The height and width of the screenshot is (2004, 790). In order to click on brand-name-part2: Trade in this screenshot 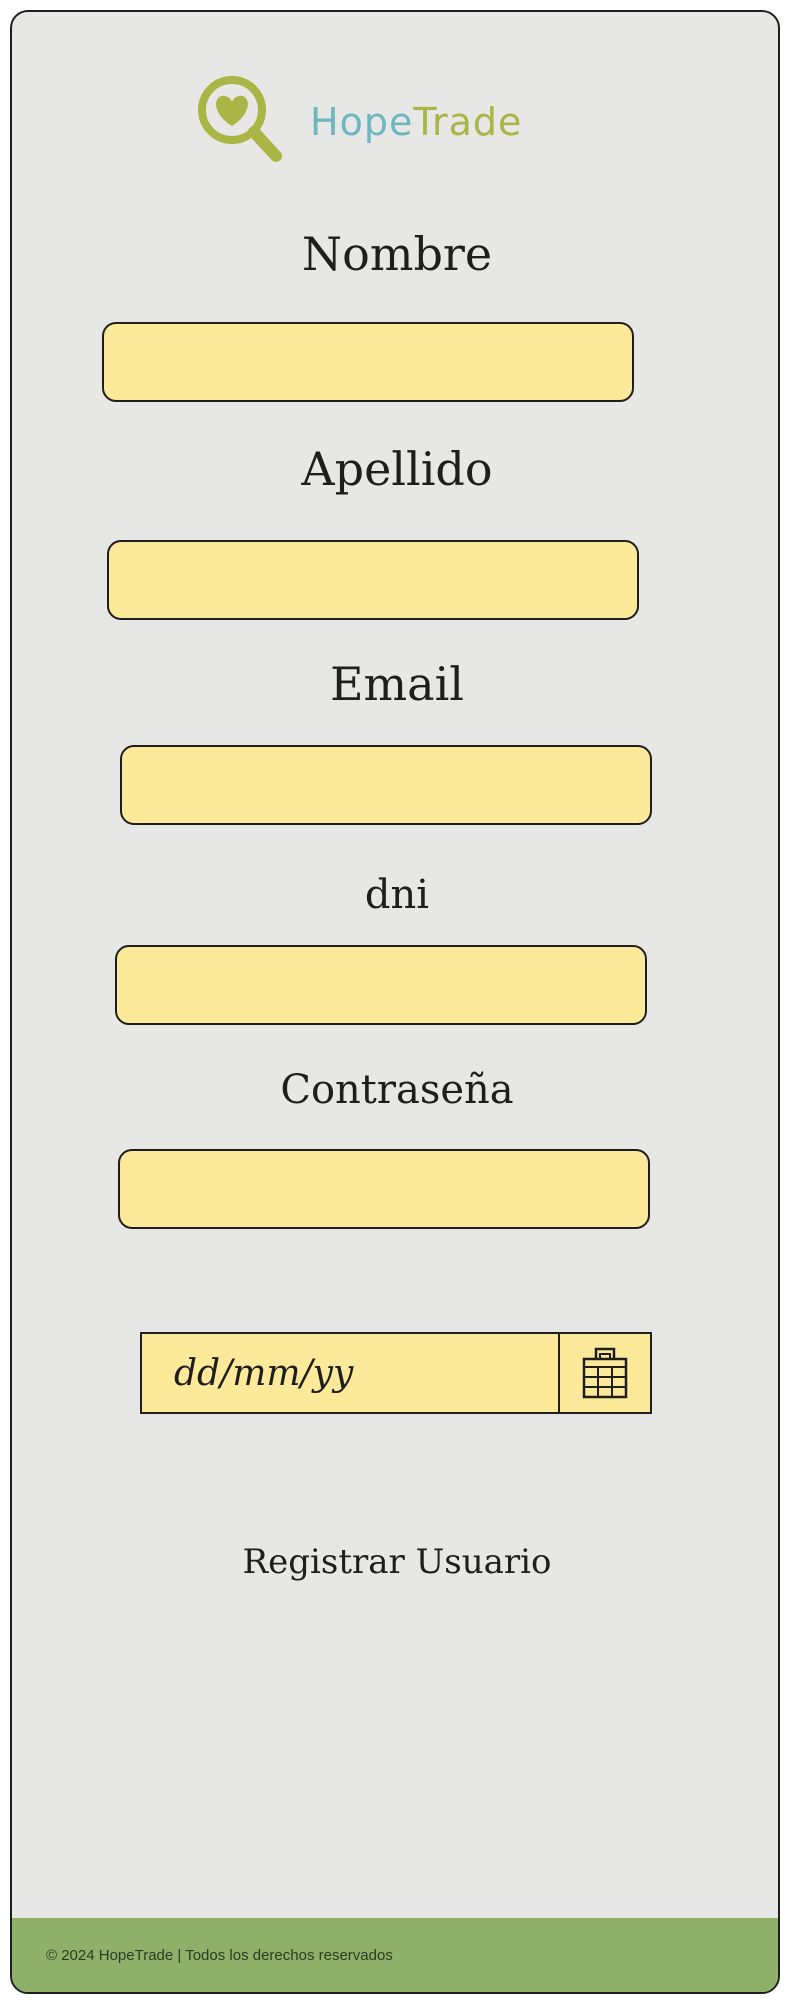, I will do `click(468, 122)`.